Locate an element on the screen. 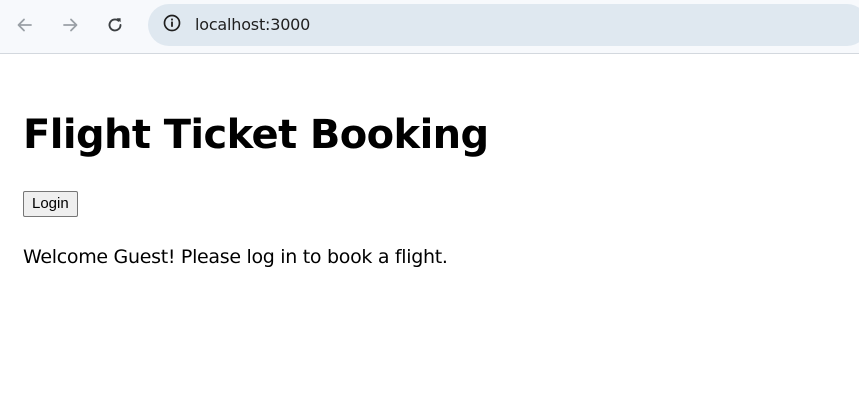 The height and width of the screenshot is (402, 859). reload-icon is located at coordinates (115, 25).